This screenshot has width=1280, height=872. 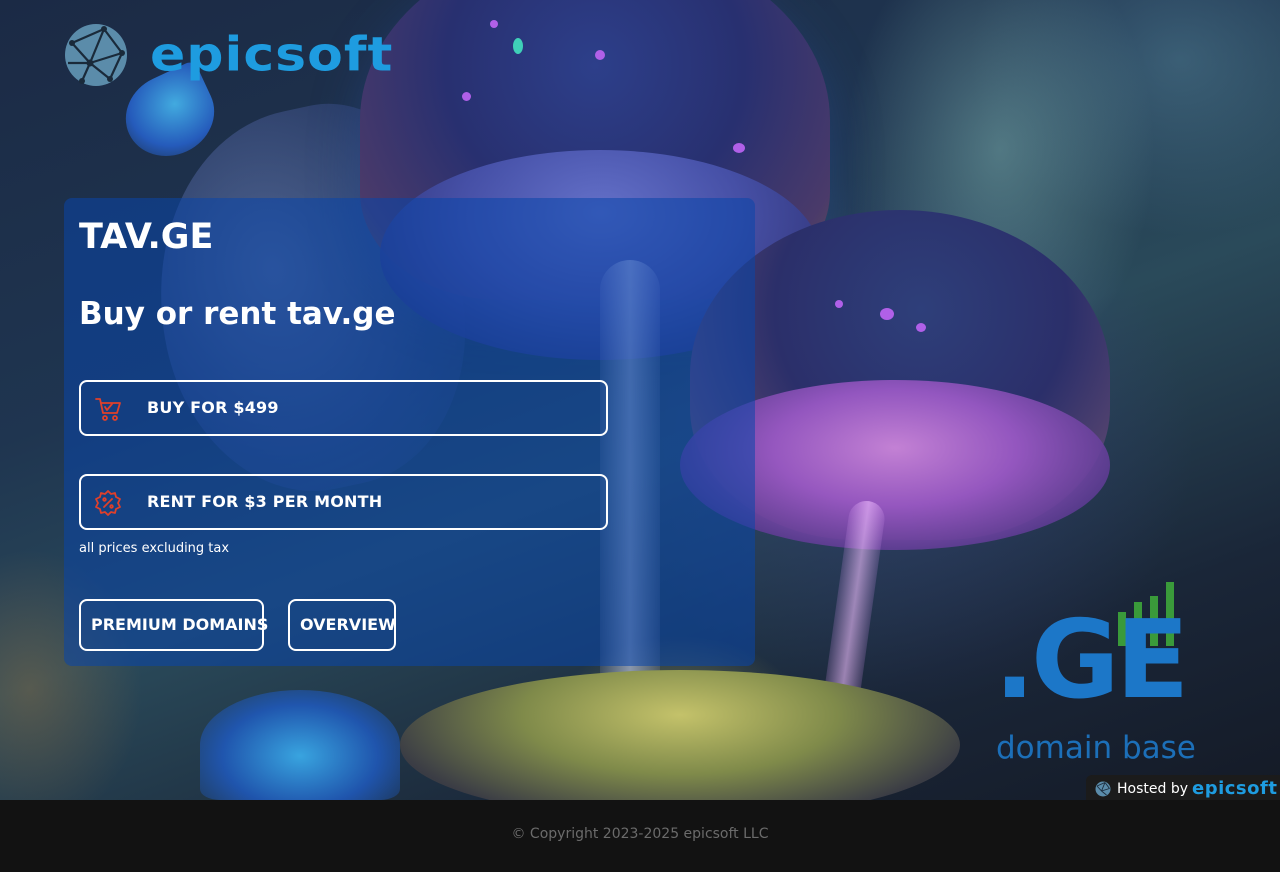 I want to click on tax-note: all prices excluding tax, so click(x=154, y=548).